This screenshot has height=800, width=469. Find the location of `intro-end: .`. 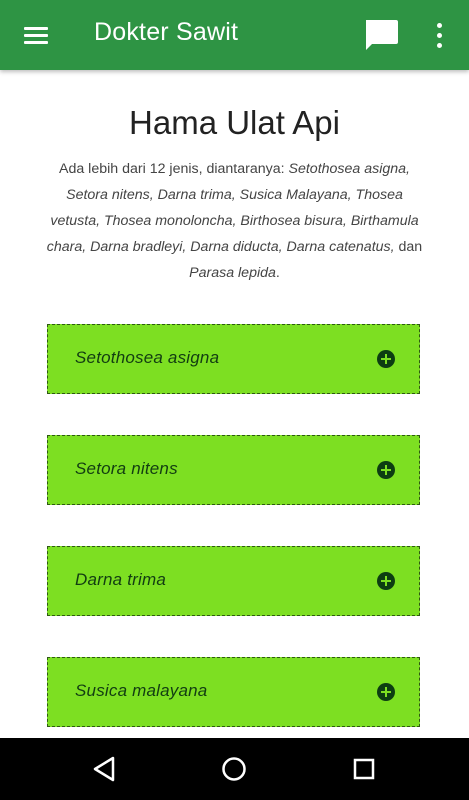

intro-end: . is located at coordinates (277, 273).